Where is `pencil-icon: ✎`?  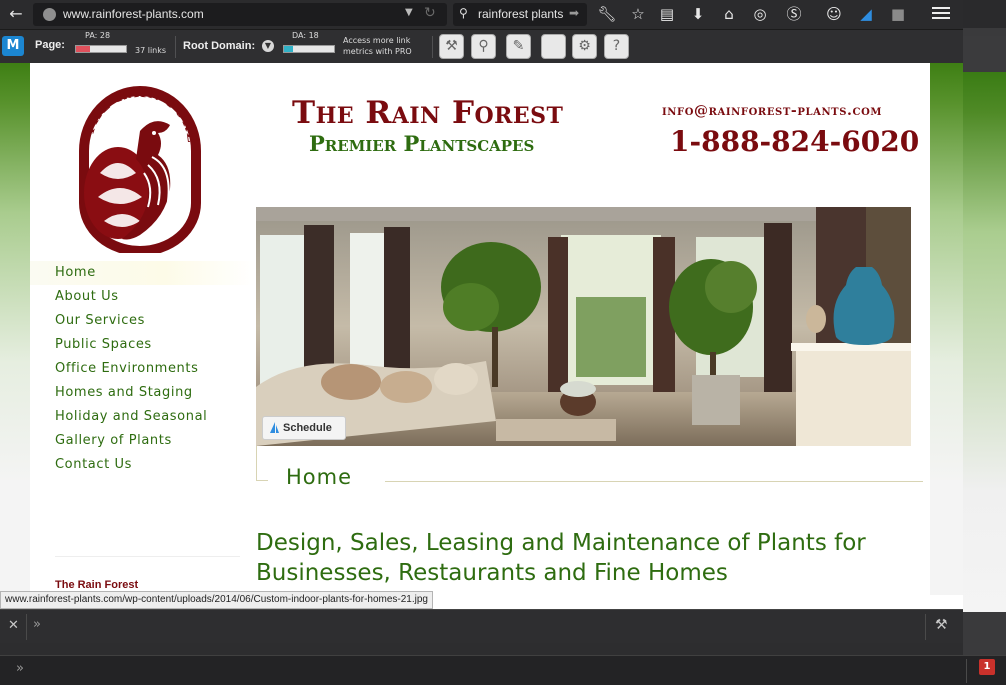 pencil-icon: ✎ is located at coordinates (518, 46).